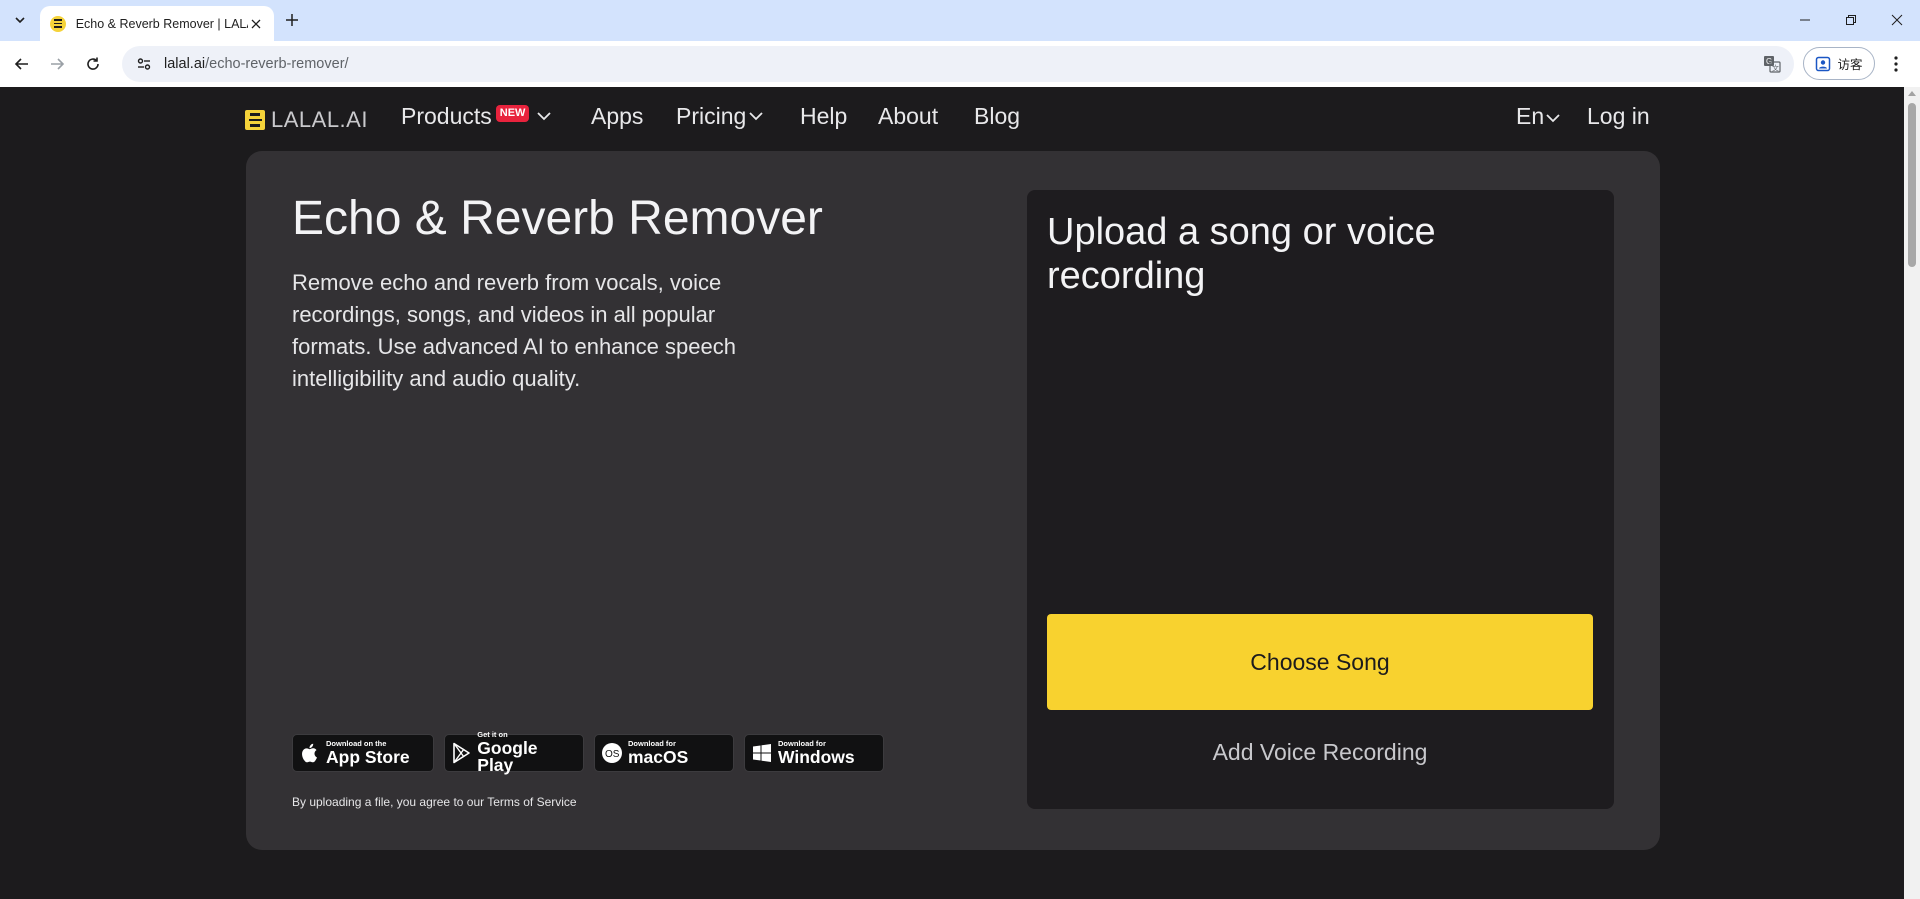 Image resolution: width=1920 pixels, height=899 pixels. I want to click on minimize-button, so click(1805, 20).